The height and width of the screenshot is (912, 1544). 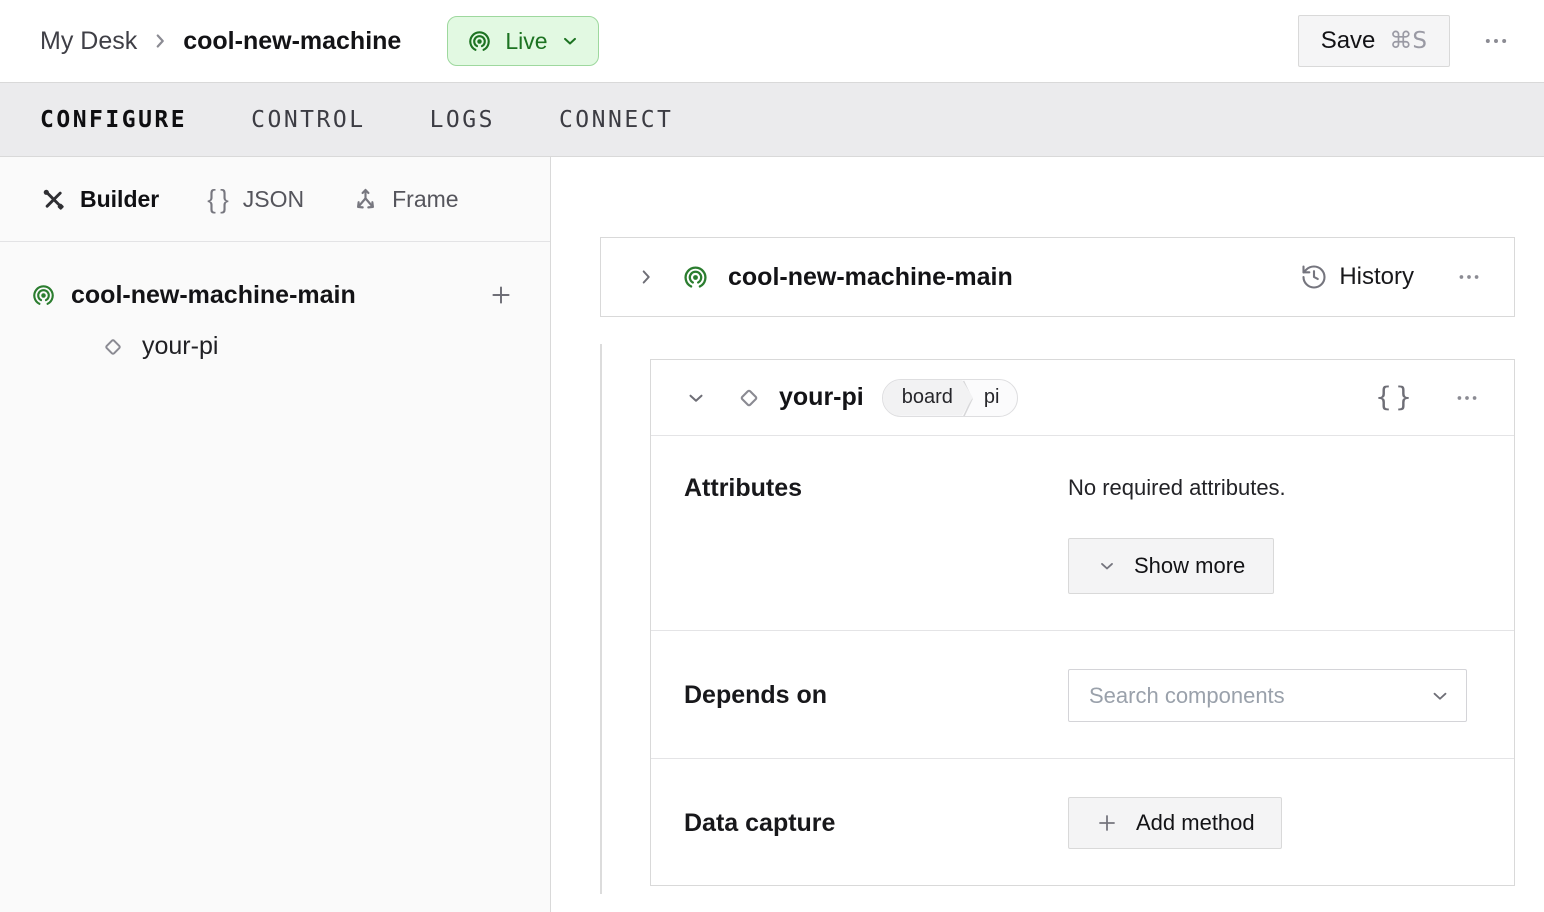 What do you see at coordinates (1082, 397) in the screenshot?
I see `component-card-header: your-pi board pi { }` at bounding box center [1082, 397].